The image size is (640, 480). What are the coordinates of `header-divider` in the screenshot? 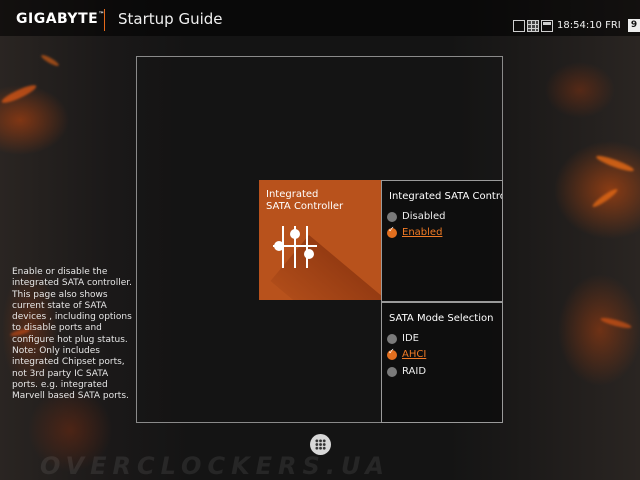 It's located at (104, 20).